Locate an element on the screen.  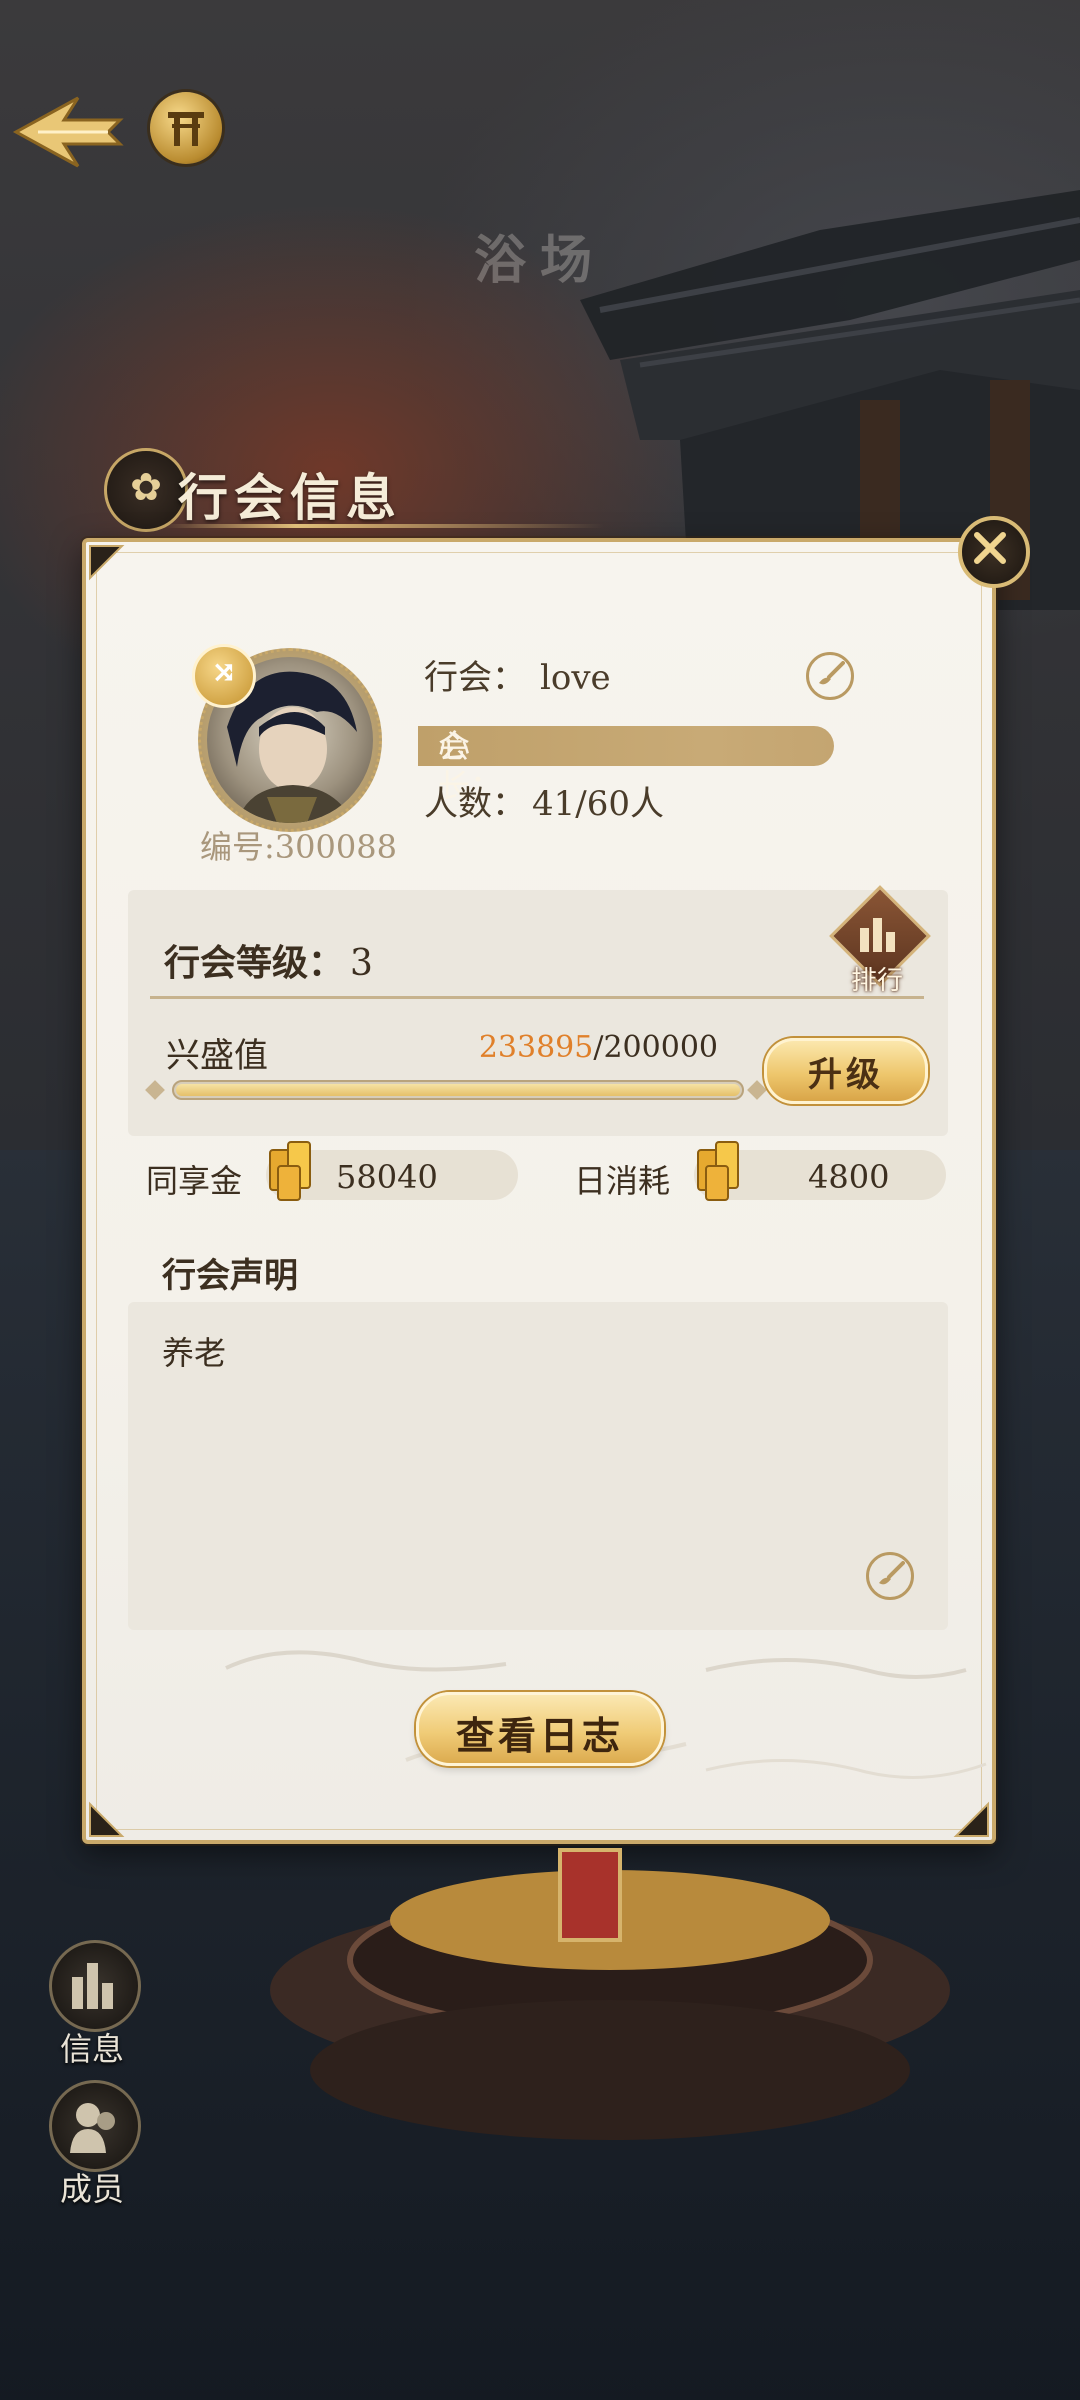
treasure-bowl-illustration is located at coordinates (610, 1994).